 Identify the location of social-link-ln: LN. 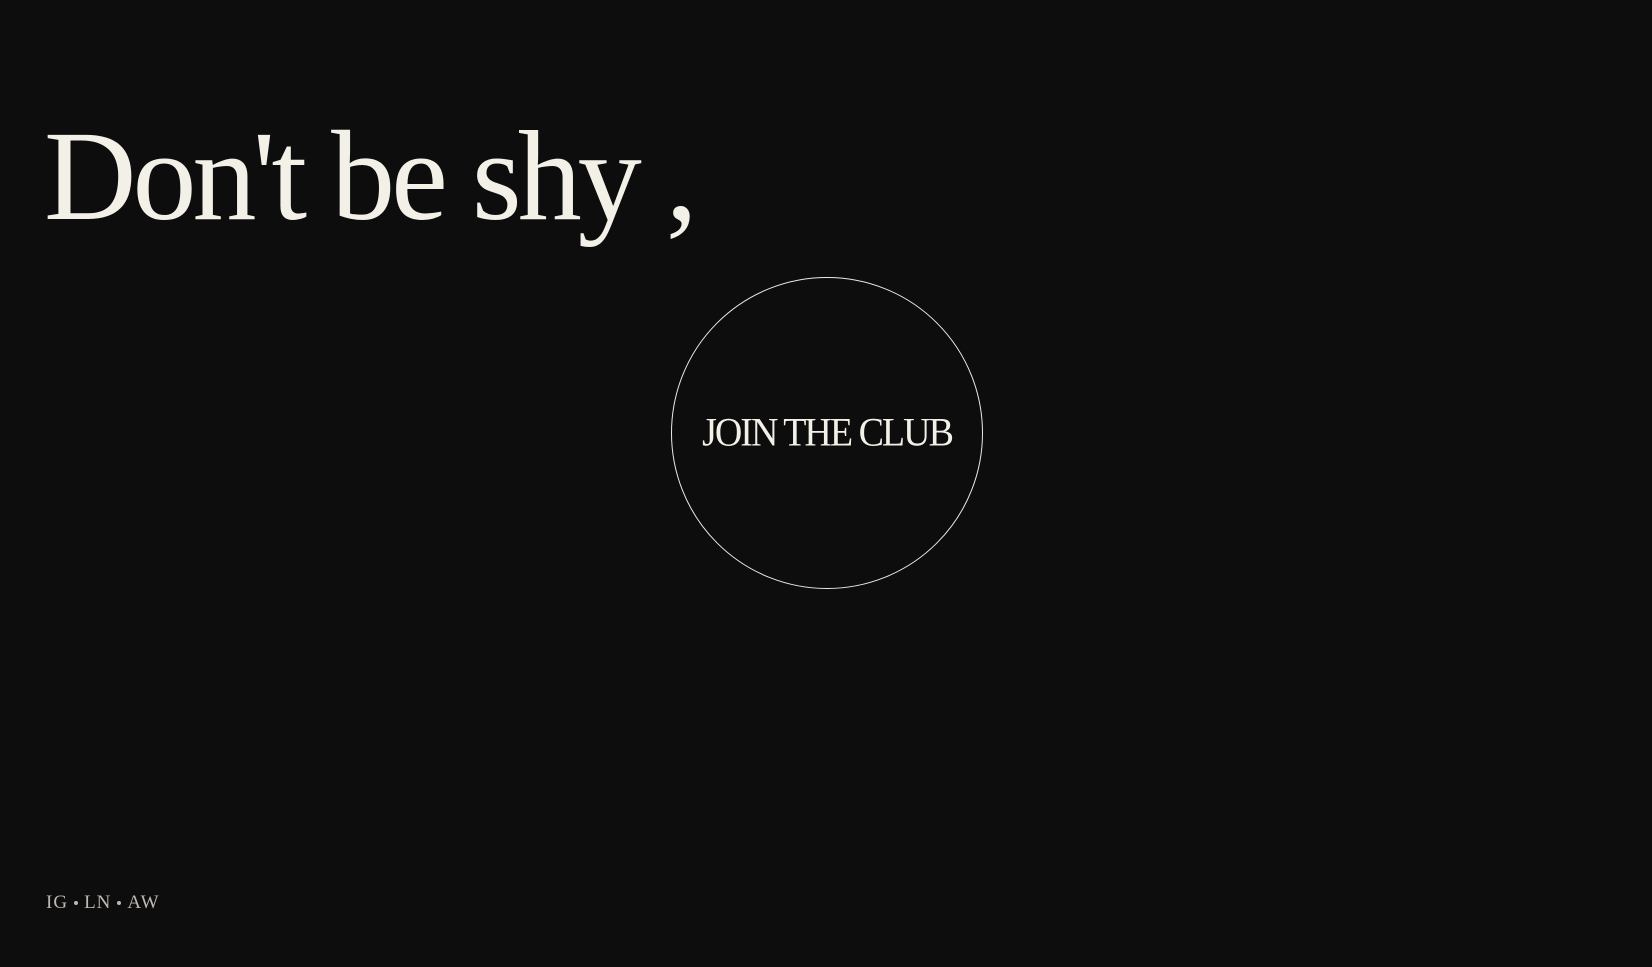
(97, 903).